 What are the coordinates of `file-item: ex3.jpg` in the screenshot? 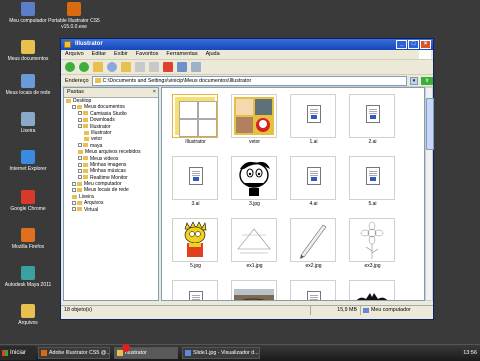 It's located at (372, 247).